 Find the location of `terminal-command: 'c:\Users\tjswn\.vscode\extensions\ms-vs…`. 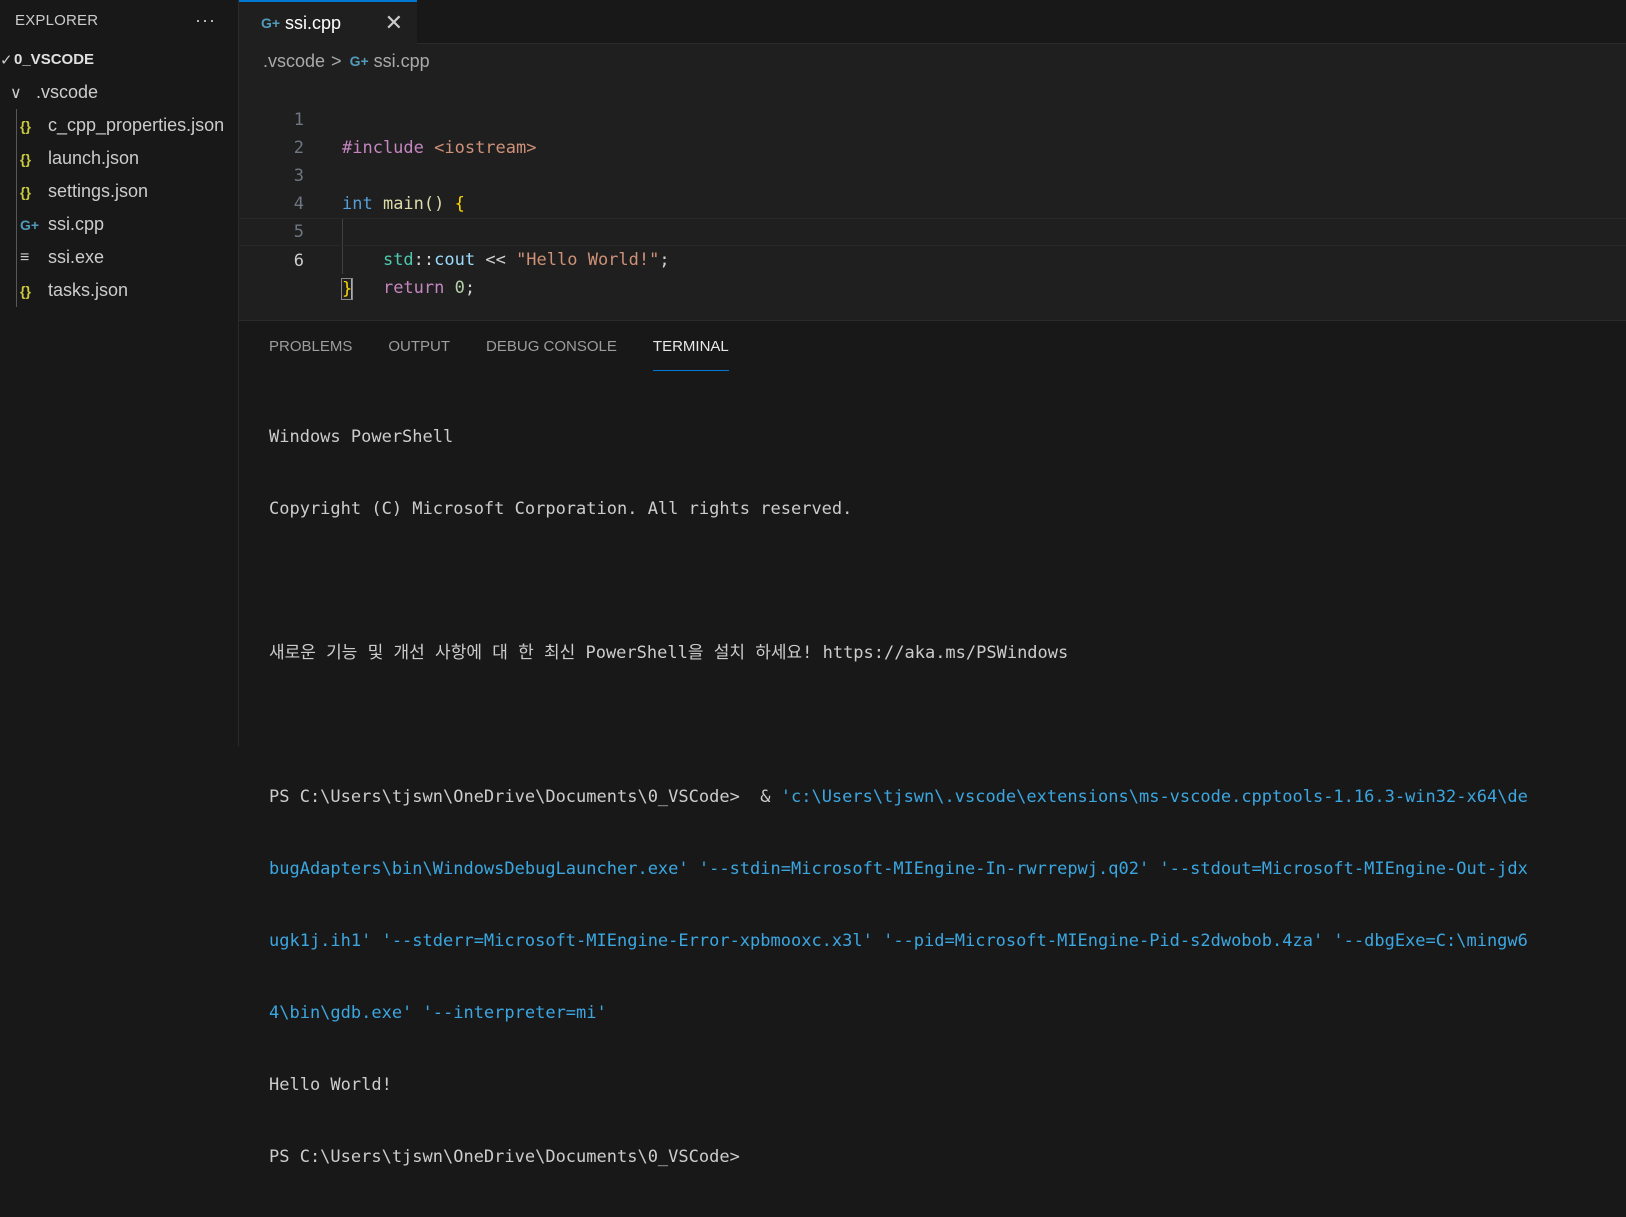

terminal-command: 'c:\Users\tjswn\.vscode\extensions\ms-vs… is located at coordinates (1154, 797).